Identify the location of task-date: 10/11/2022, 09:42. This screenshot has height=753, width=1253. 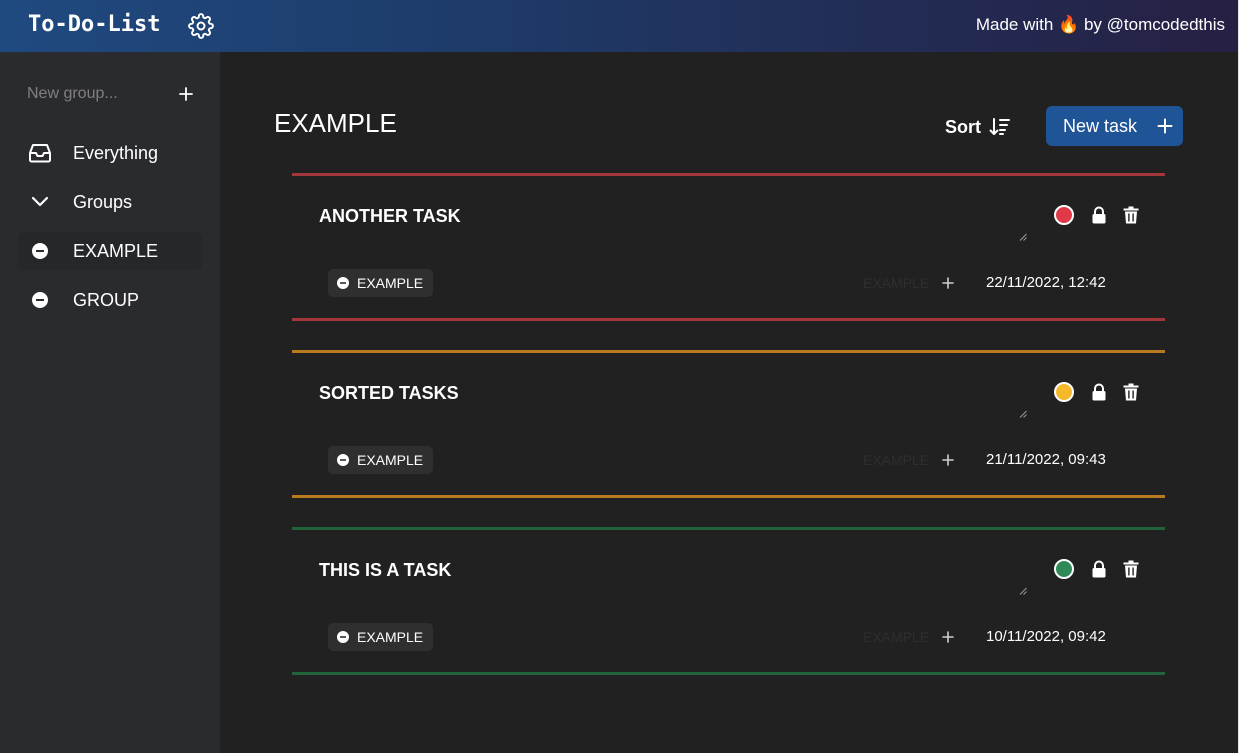
(1046, 636).